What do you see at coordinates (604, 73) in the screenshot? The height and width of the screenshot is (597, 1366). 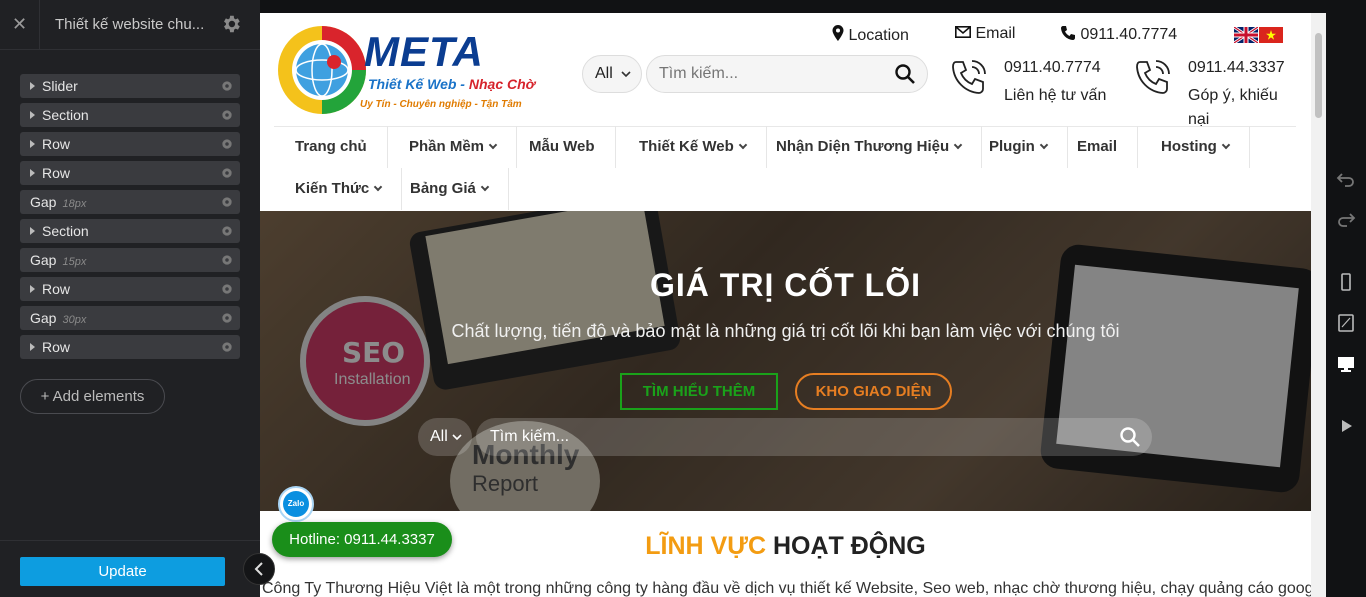 I see `category-value: All` at bounding box center [604, 73].